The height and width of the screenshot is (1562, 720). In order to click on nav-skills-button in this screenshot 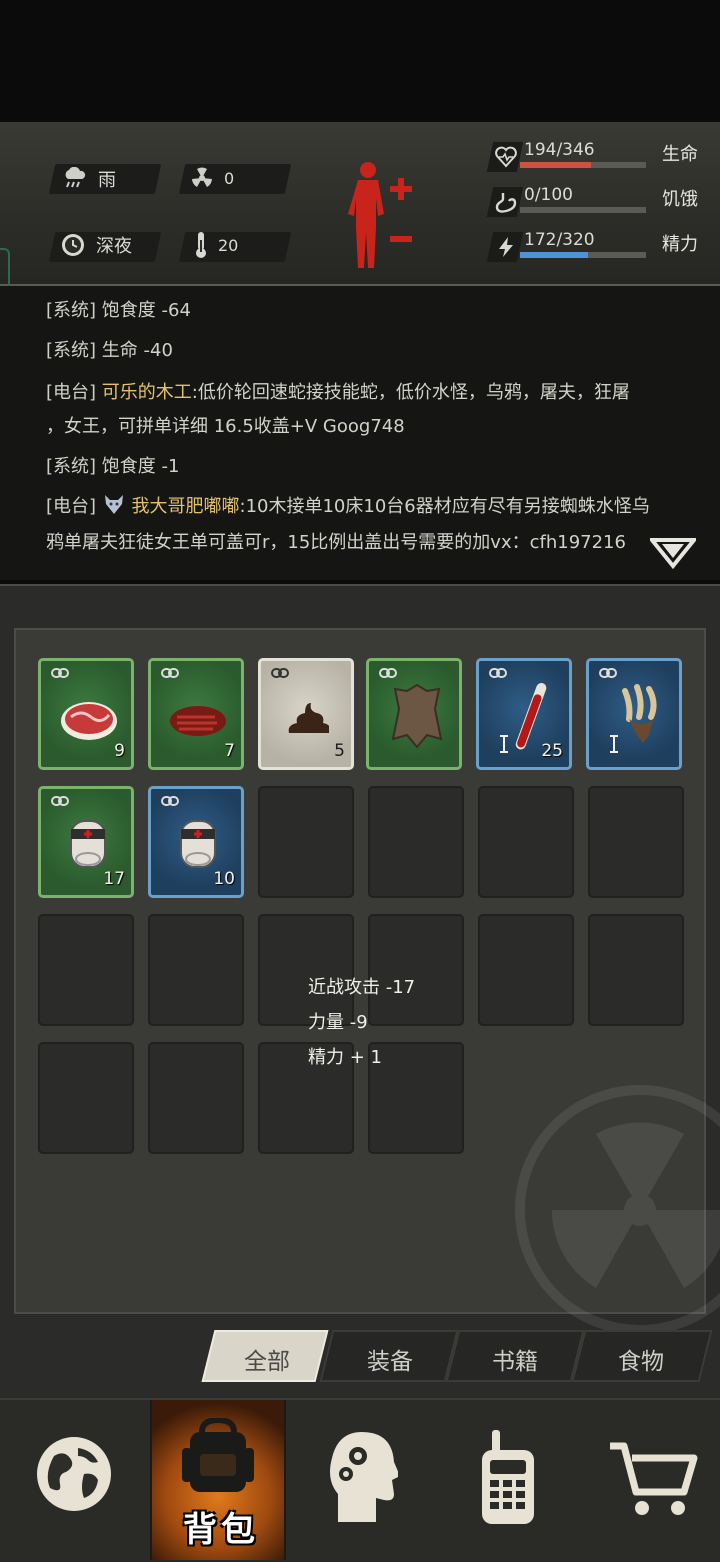, I will do `click(360, 1480)`.